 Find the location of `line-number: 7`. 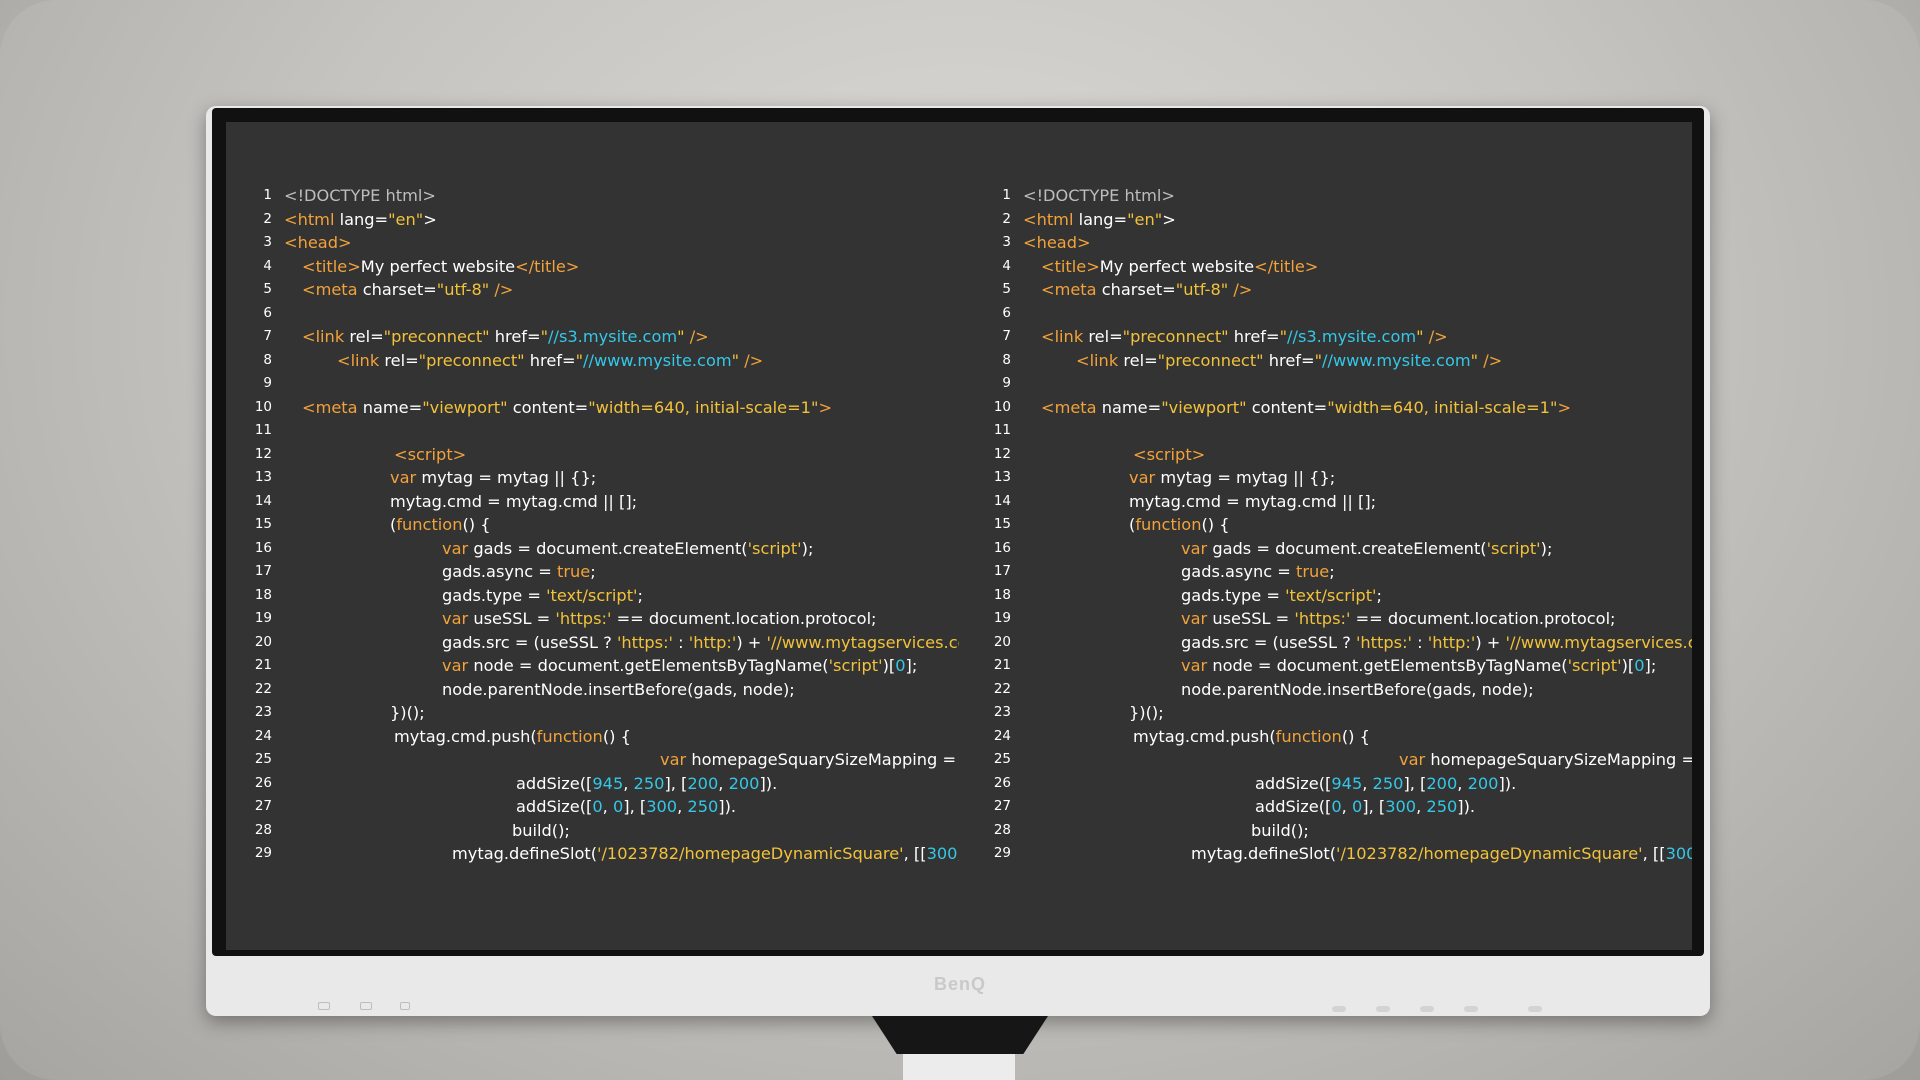

line-number: 7 is located at coordinates (267, 336).